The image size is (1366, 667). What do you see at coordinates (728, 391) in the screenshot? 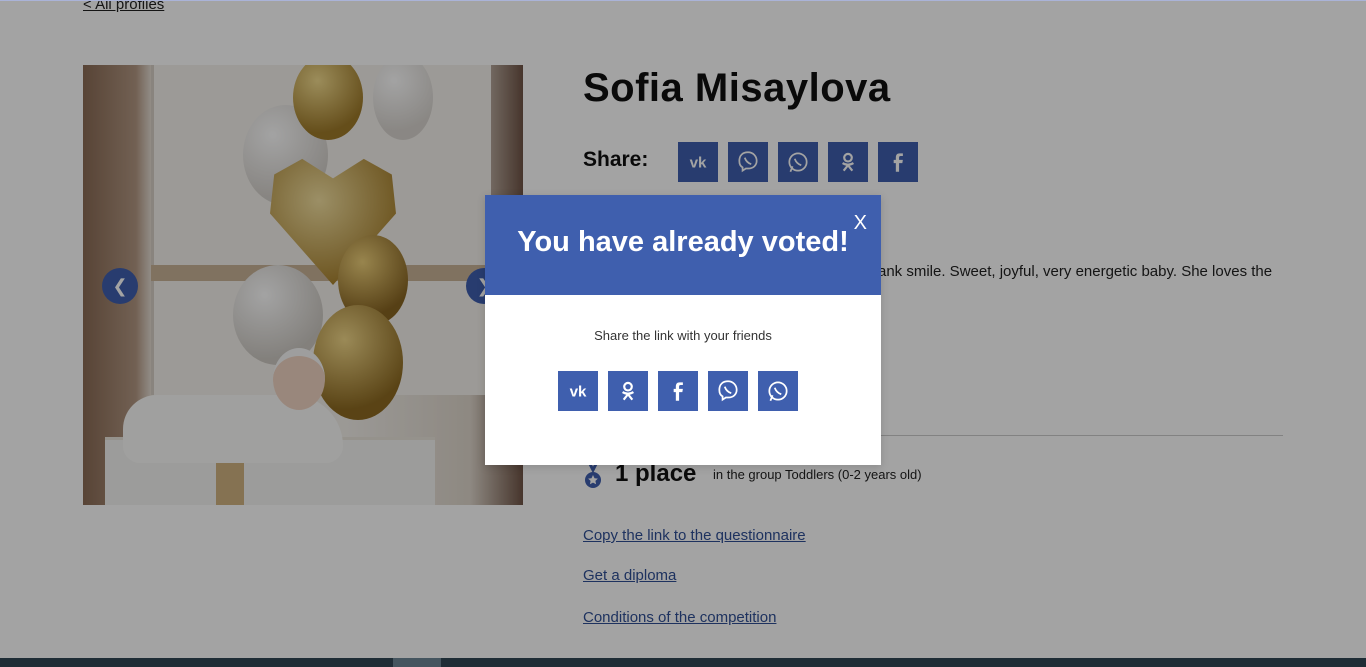
I see `viber-icon` at bounding box center [728, 391].